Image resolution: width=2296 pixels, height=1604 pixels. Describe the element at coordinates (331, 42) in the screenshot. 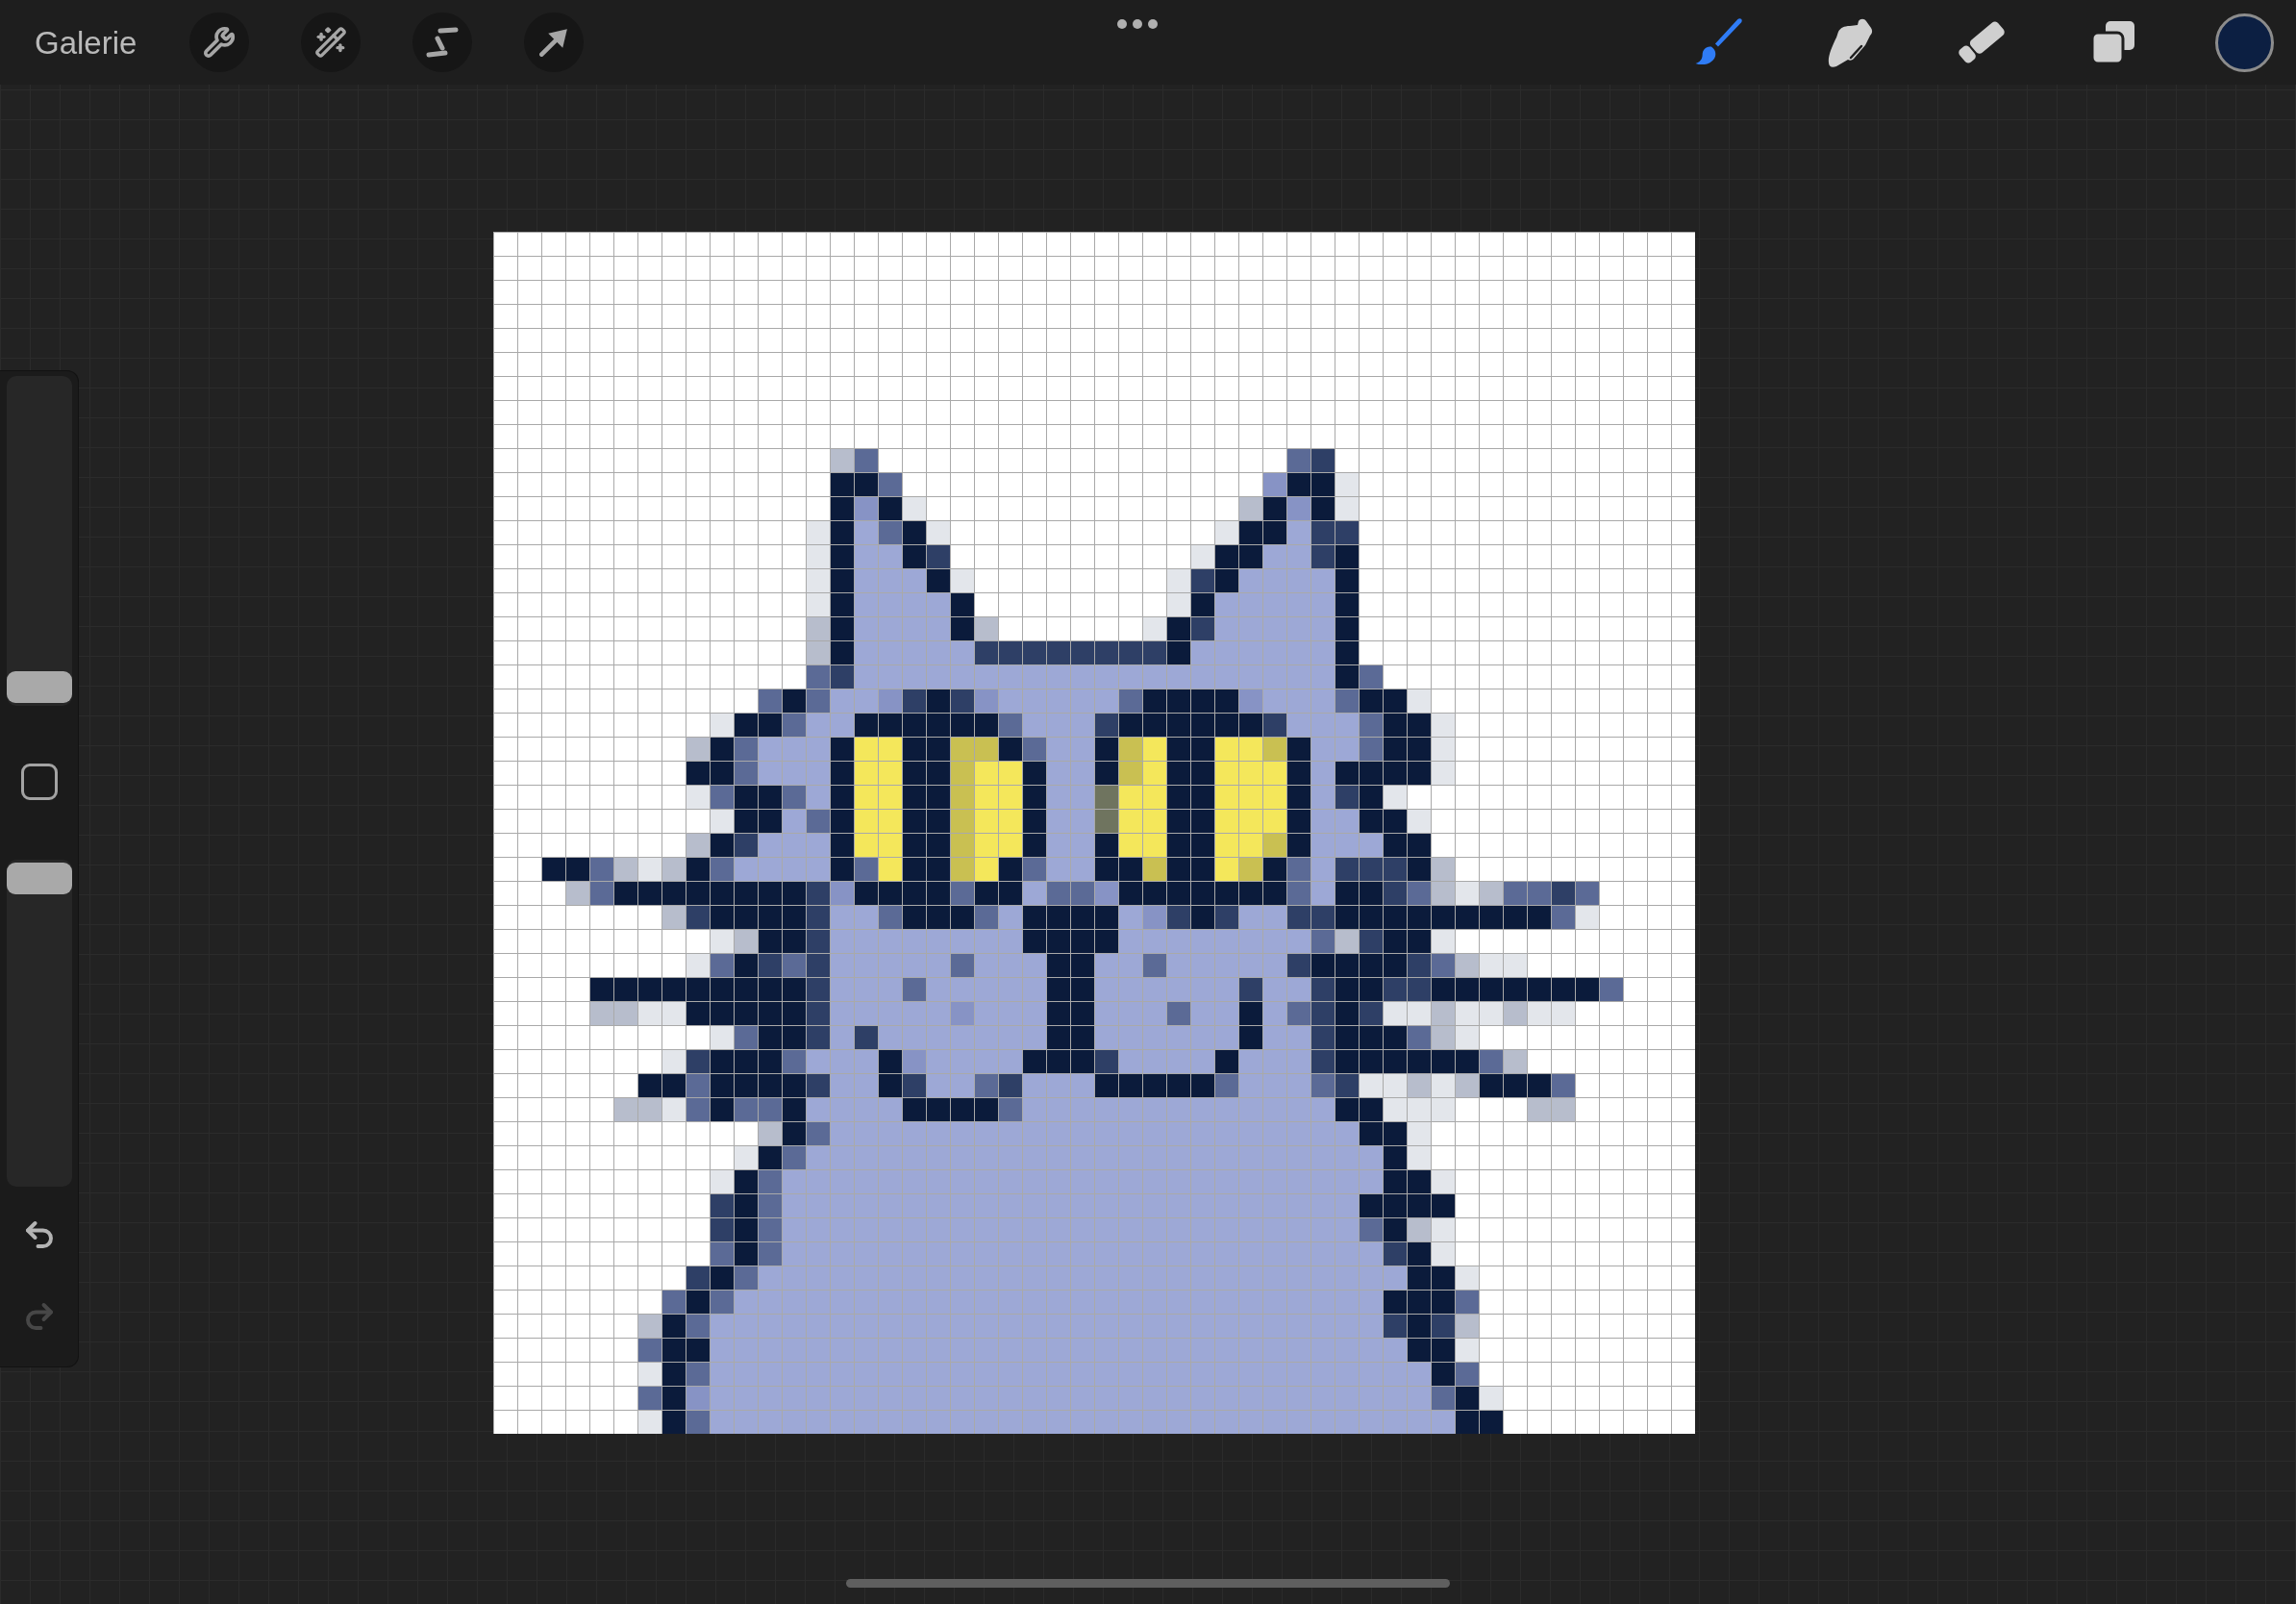

I see `magic-wand-icon` at that location.